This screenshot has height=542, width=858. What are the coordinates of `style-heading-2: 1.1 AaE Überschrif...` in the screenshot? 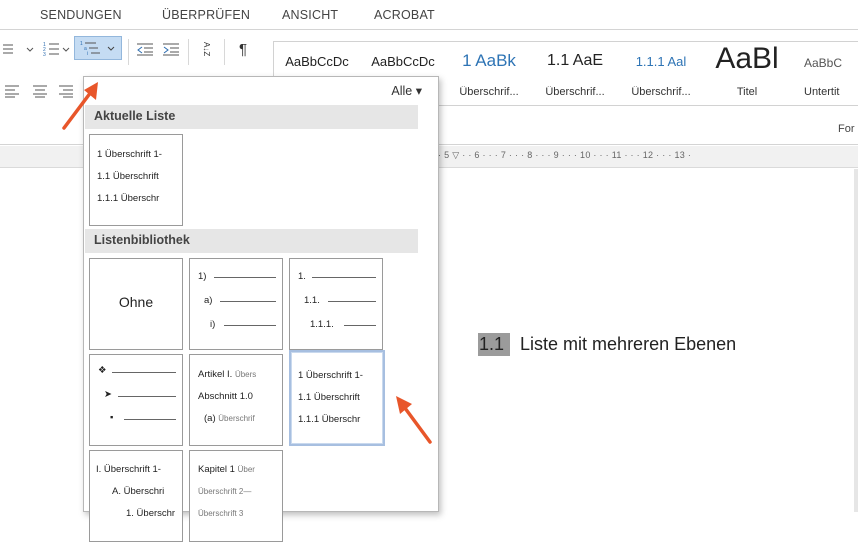 It's located at (575, 74).